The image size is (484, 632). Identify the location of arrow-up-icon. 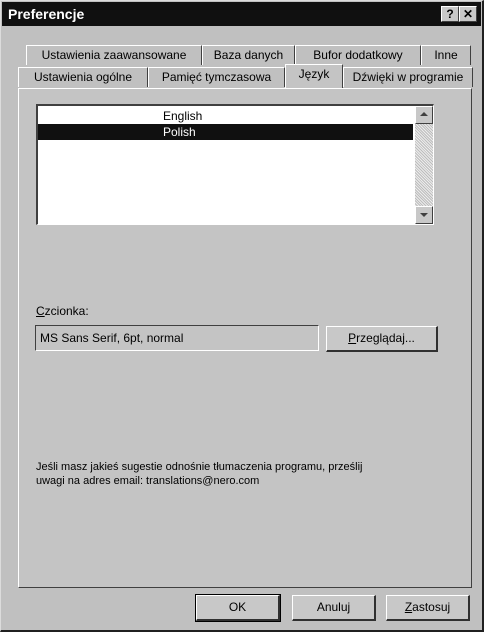
(424, 114).